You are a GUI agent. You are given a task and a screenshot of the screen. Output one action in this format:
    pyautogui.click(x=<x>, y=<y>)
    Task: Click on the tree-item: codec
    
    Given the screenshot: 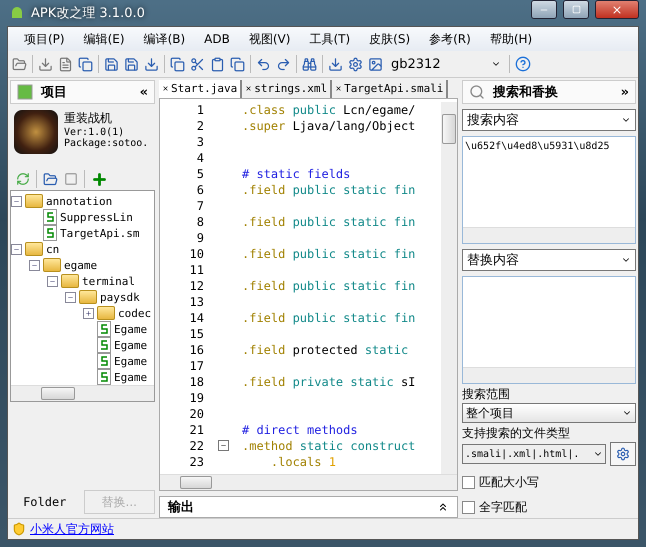 What is the action you would take?
    pyautogui.click(x=135, y=313)
    